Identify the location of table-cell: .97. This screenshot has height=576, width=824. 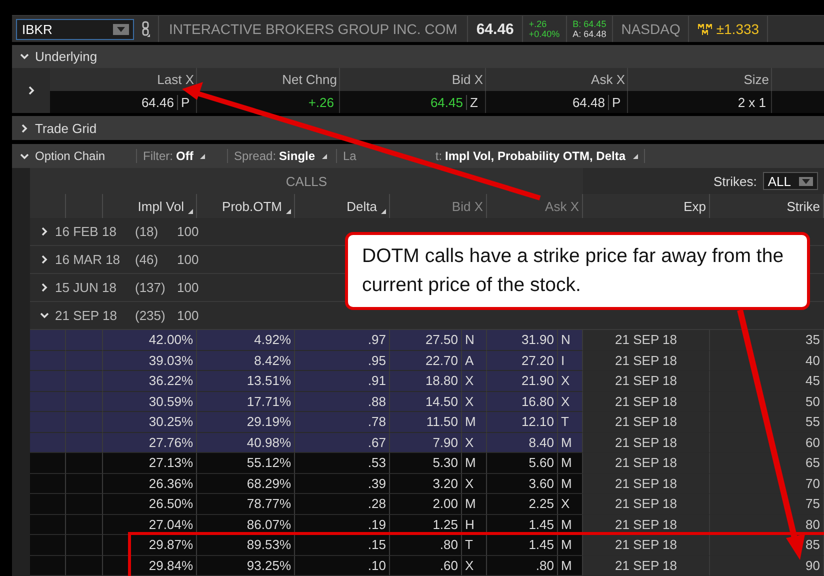
(342, 340).